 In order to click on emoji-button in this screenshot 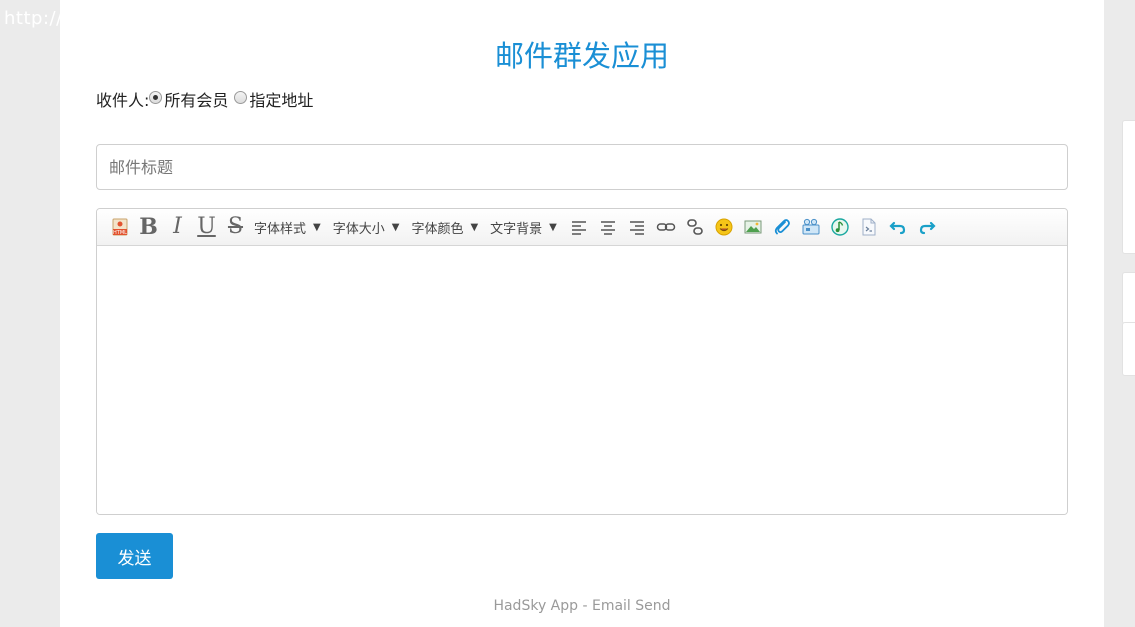, I will do `click(724, 227)`.